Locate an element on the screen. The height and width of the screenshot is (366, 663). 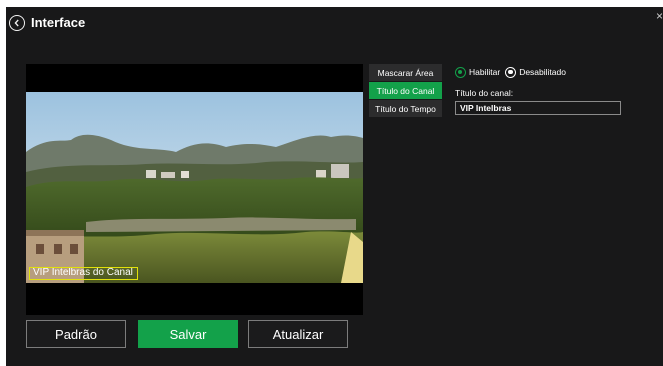
disable-radio: Desabilitado is located at coordinates (535, 72).